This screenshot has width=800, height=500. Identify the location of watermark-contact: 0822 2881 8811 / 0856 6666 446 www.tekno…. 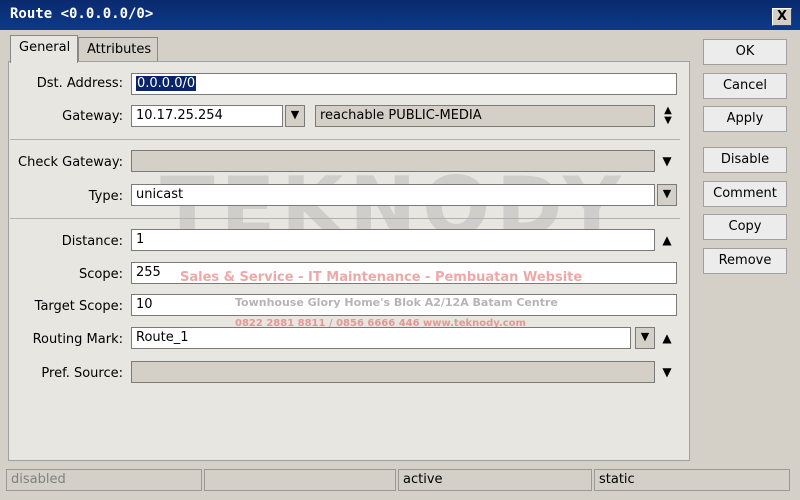
(380, 323).